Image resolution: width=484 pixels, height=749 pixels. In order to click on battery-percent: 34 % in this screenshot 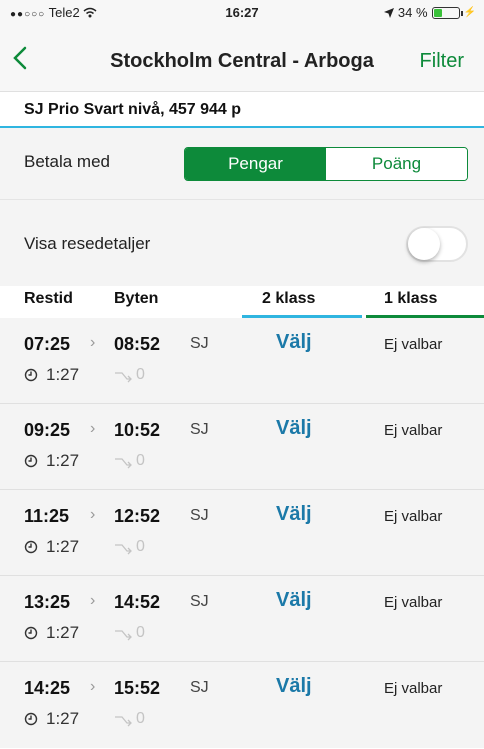, I will do `click(412, 12)`.